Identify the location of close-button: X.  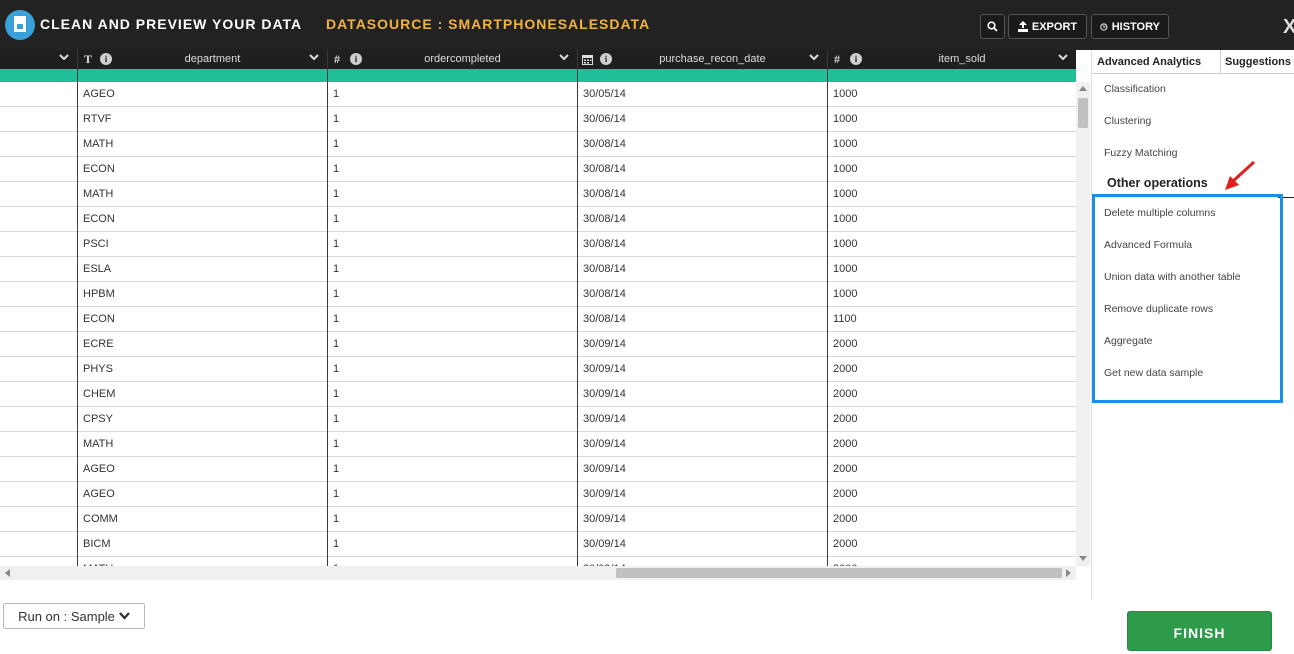
(1288, 27).